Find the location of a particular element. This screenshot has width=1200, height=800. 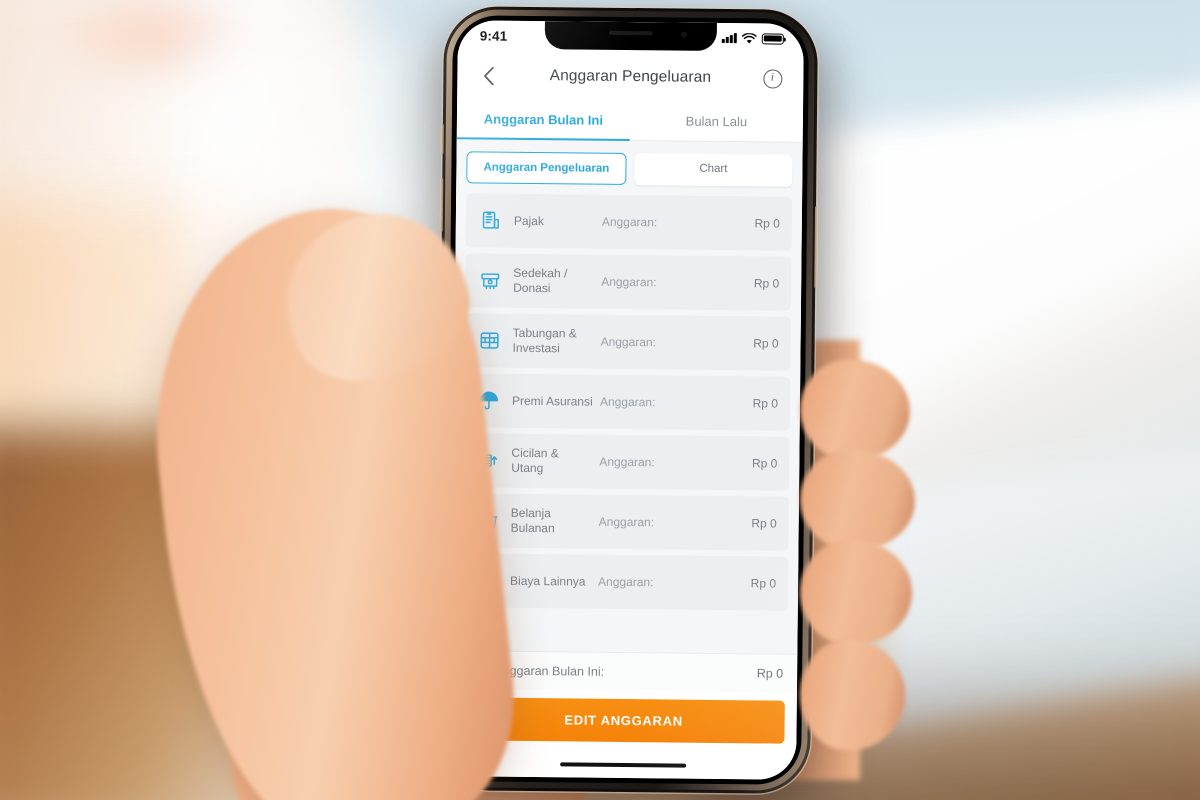

category-name: Belanja Bulanan is located at coordinates (532, 520).